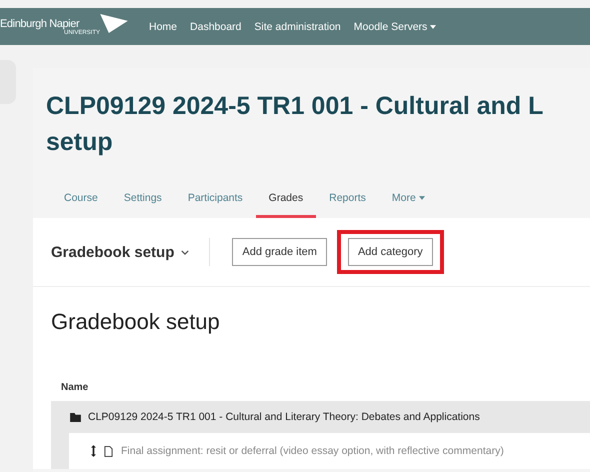 Image resolution: width=590 pixels, height=472 pixels. Describe the element at coordinates (408, 202) in the screenshot. I see `nav-tab: More` at that location.